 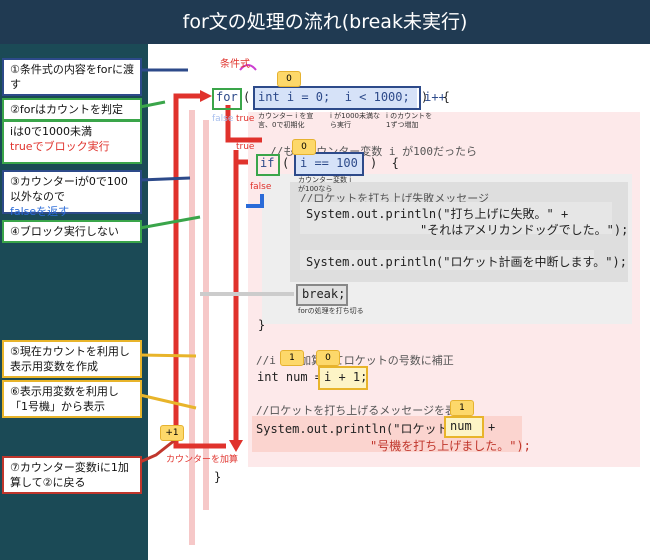 What do you see at coordinates (286, 163) in the screenshot?
I see `if-paren: (` at bounding box center [286, 163].